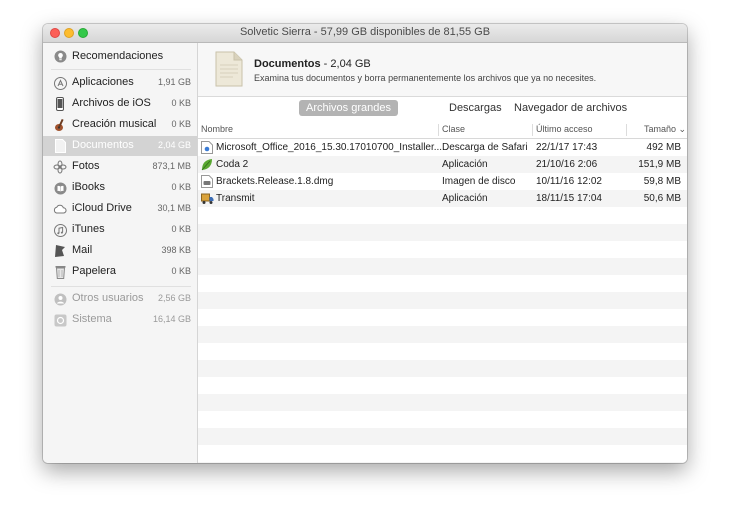 The image size is (730, 525). What do you see at coordinates (120, 83) in the screenshot?
I see `sidebar-item-aplicaciones: Aplicaciones 1,91 GB` at bounding box center [120, 83].